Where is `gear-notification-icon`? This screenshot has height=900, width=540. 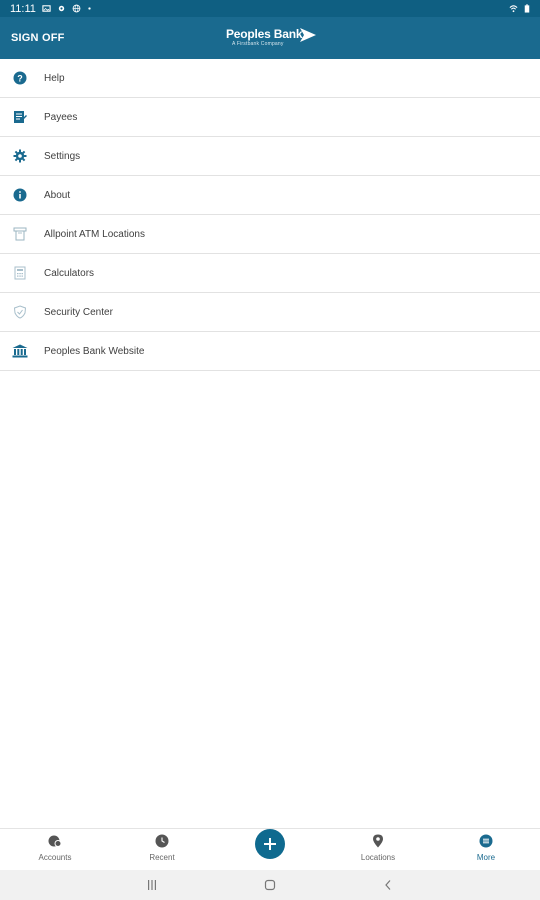 gear-notification-icon is located at coordinates (61, 8).